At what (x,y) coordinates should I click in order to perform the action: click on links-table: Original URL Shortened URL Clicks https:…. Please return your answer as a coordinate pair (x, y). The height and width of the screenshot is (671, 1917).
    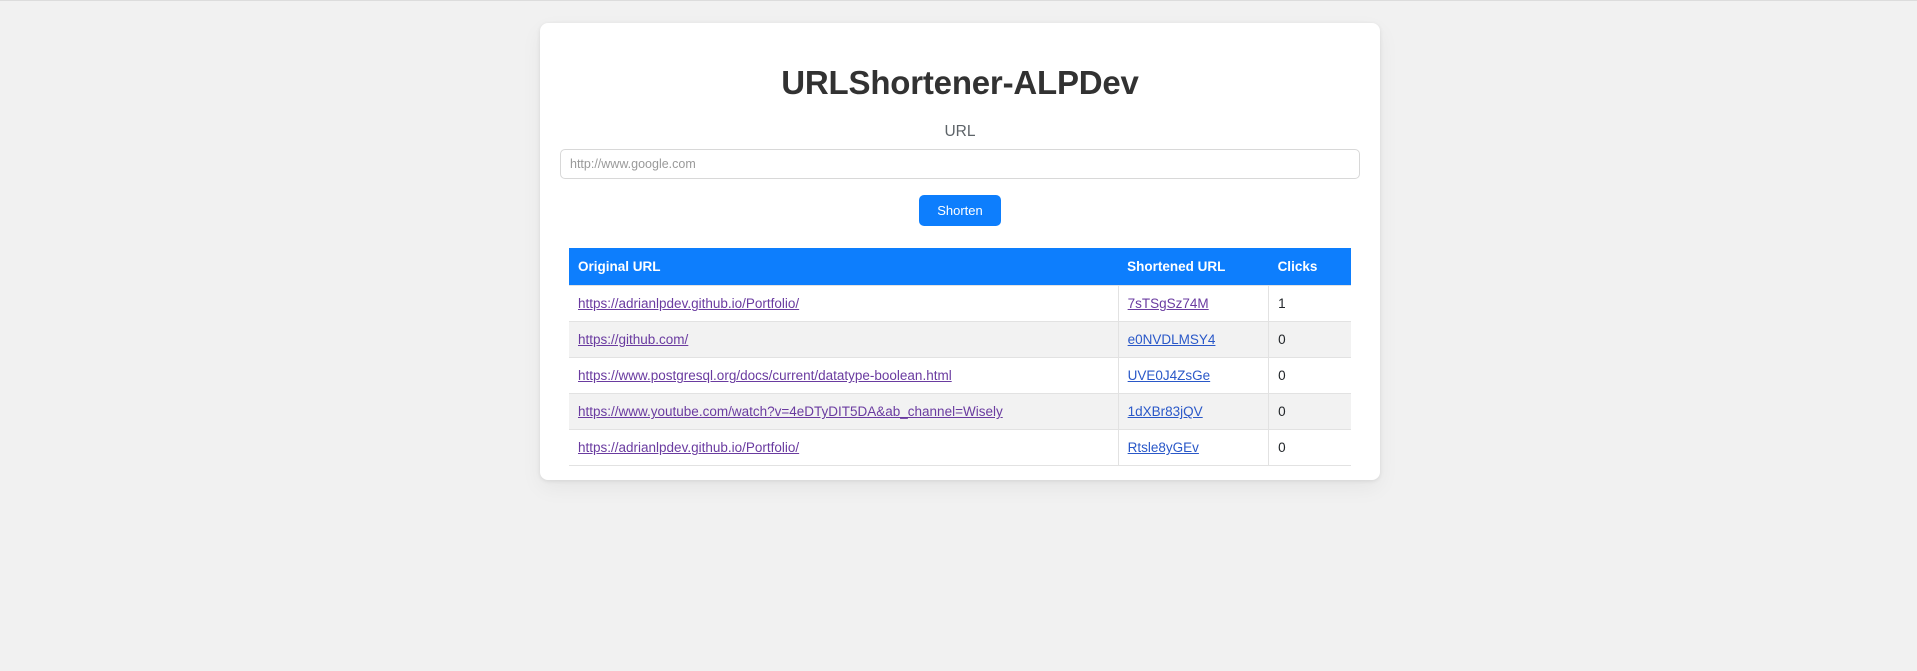
    Looking at the image, I should click on (960, 357).